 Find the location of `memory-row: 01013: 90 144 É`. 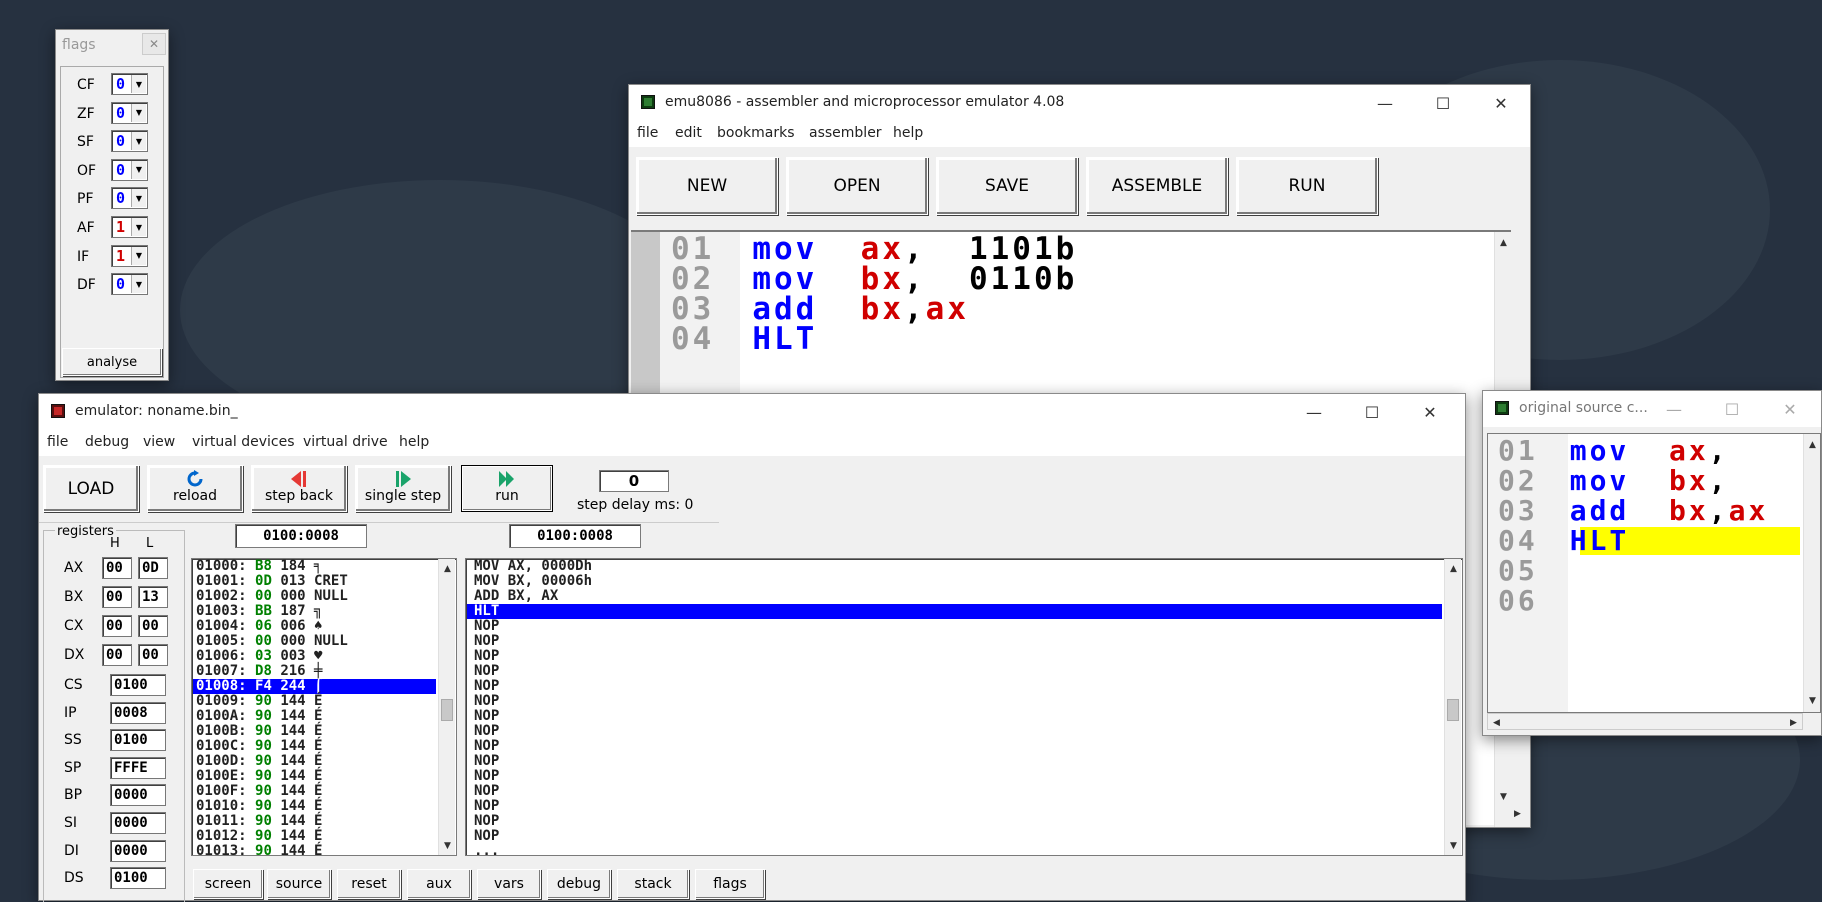

memory-row: 01013: 90 144 É is located at coordinates (259, 850).